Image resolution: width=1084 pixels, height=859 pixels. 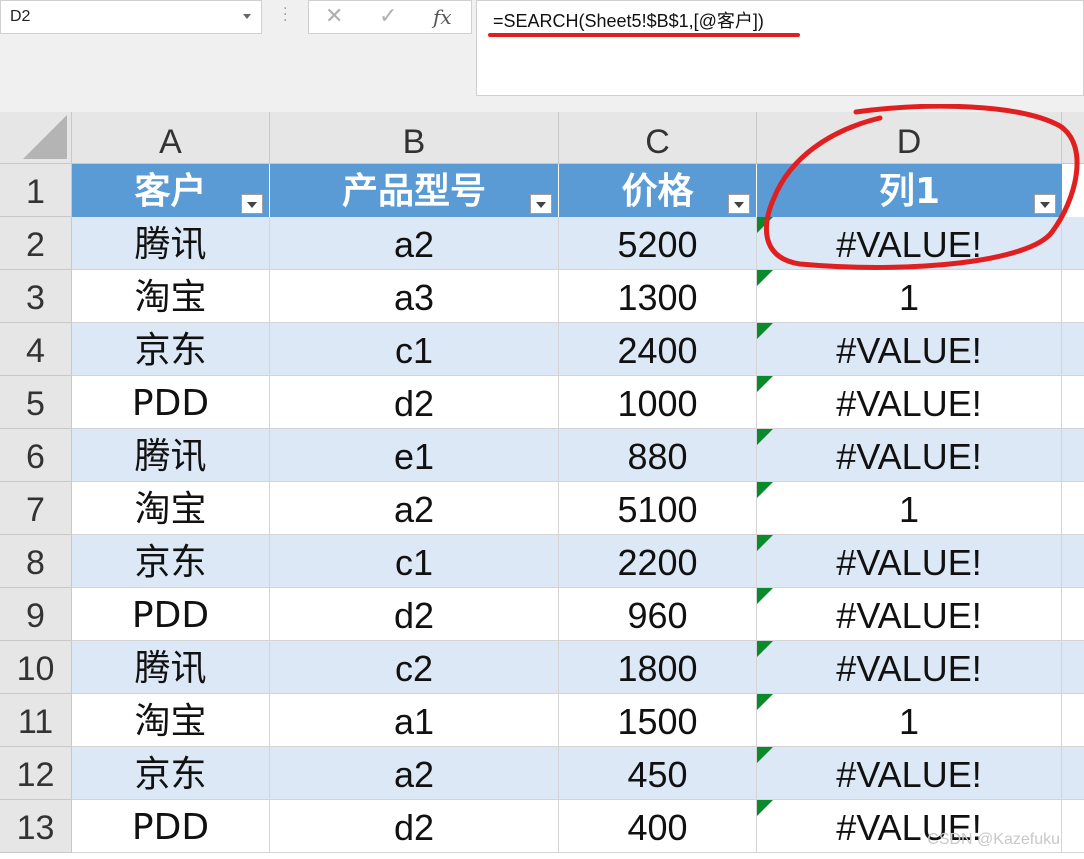 What do you see at coordinates (658, 349) in the screenshot?
I see `cell-price: 2400` at bounding box center [658, 349].